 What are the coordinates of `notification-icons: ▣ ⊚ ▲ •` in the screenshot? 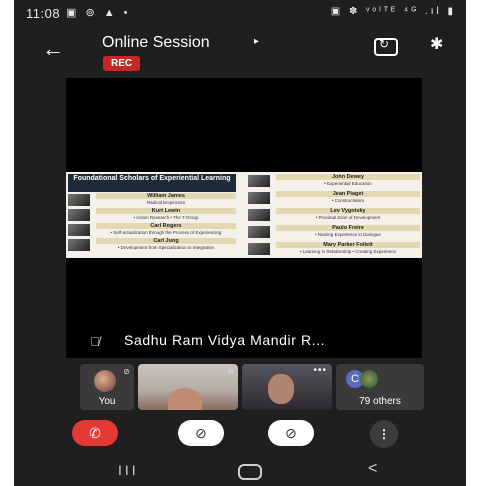 It's located at (98, 13).